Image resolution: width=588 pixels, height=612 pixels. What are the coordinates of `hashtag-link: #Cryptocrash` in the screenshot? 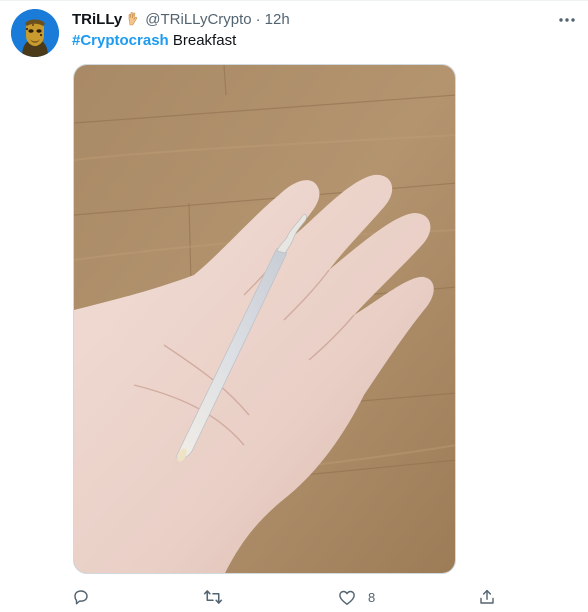 It's located at (120, 40).